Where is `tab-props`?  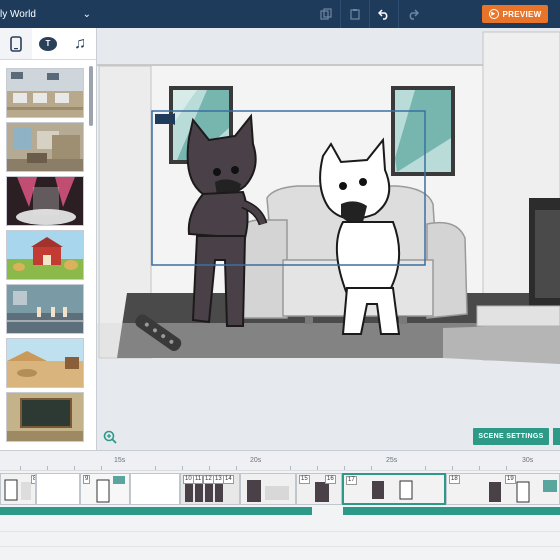 tab-props is located at coordinates (16, 43).